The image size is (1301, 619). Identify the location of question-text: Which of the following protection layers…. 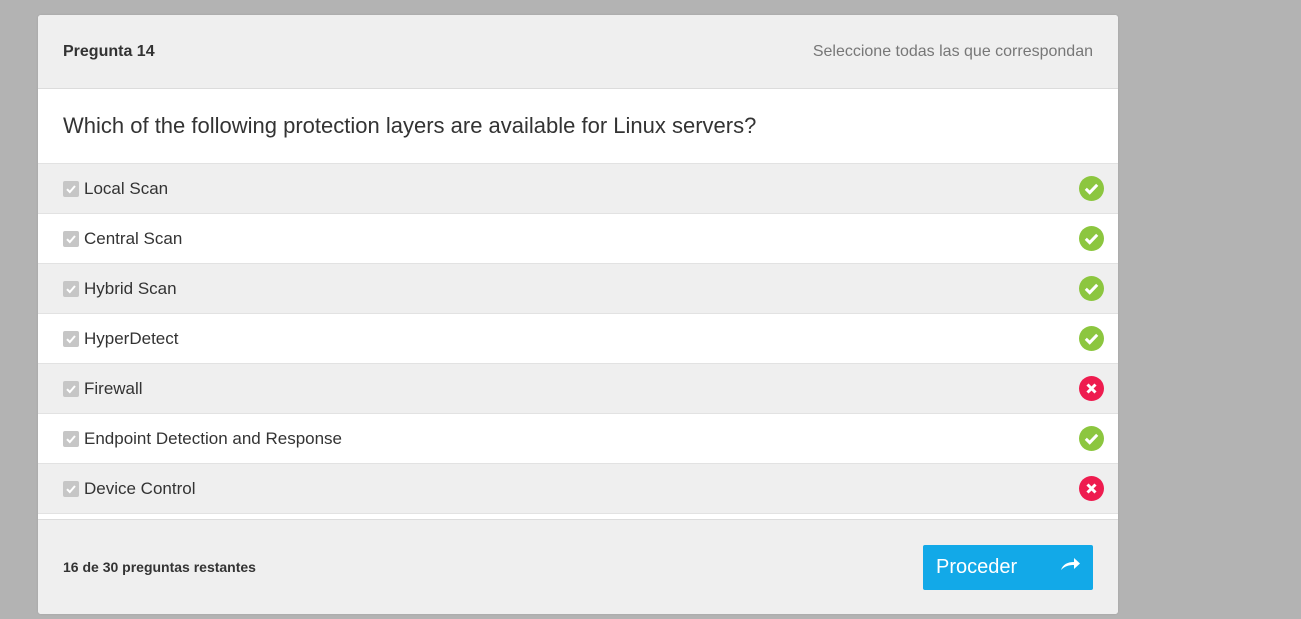
(578, 126).